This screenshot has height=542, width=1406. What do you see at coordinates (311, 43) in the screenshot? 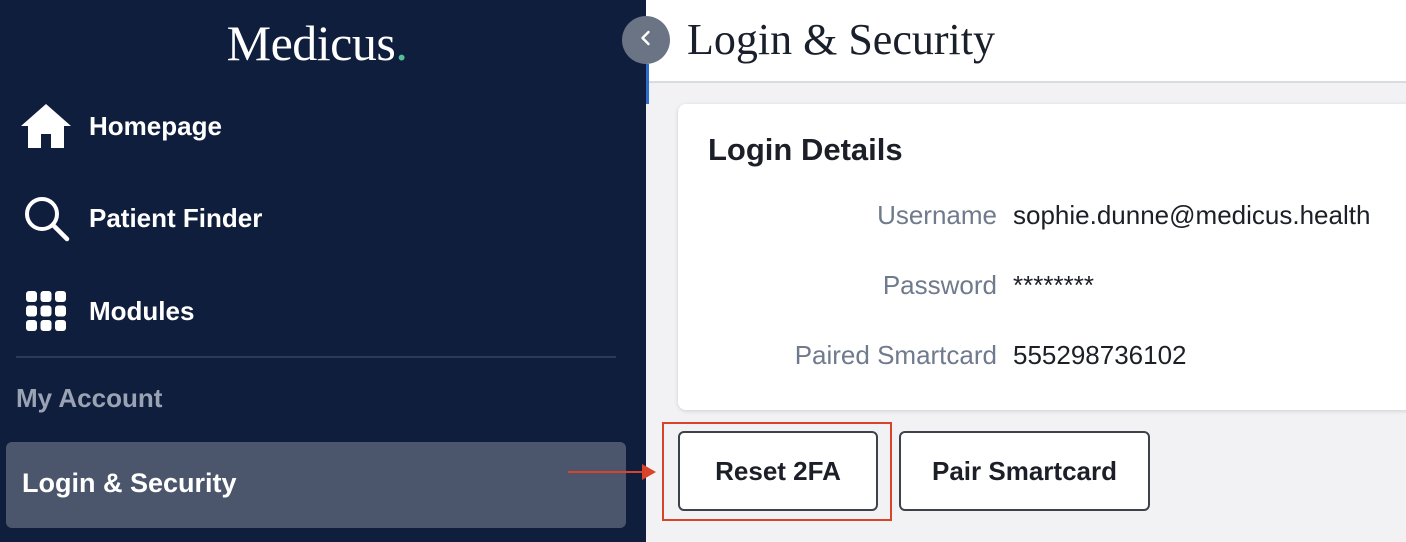
I see `brand-name: Medicus` at bounding box center [311, 43].